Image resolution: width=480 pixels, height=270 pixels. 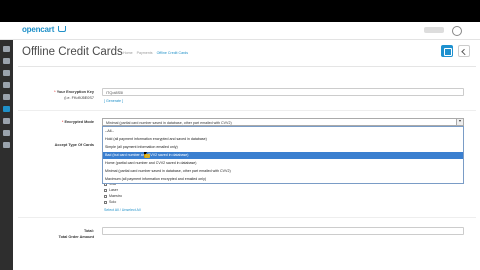 I want to click on page-title: Offline Credit Cards, so click(x=72, y=52).